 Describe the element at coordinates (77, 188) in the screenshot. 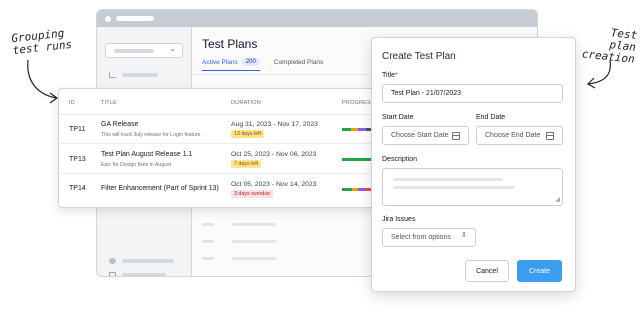

I see `row-id: TP14` at that location.